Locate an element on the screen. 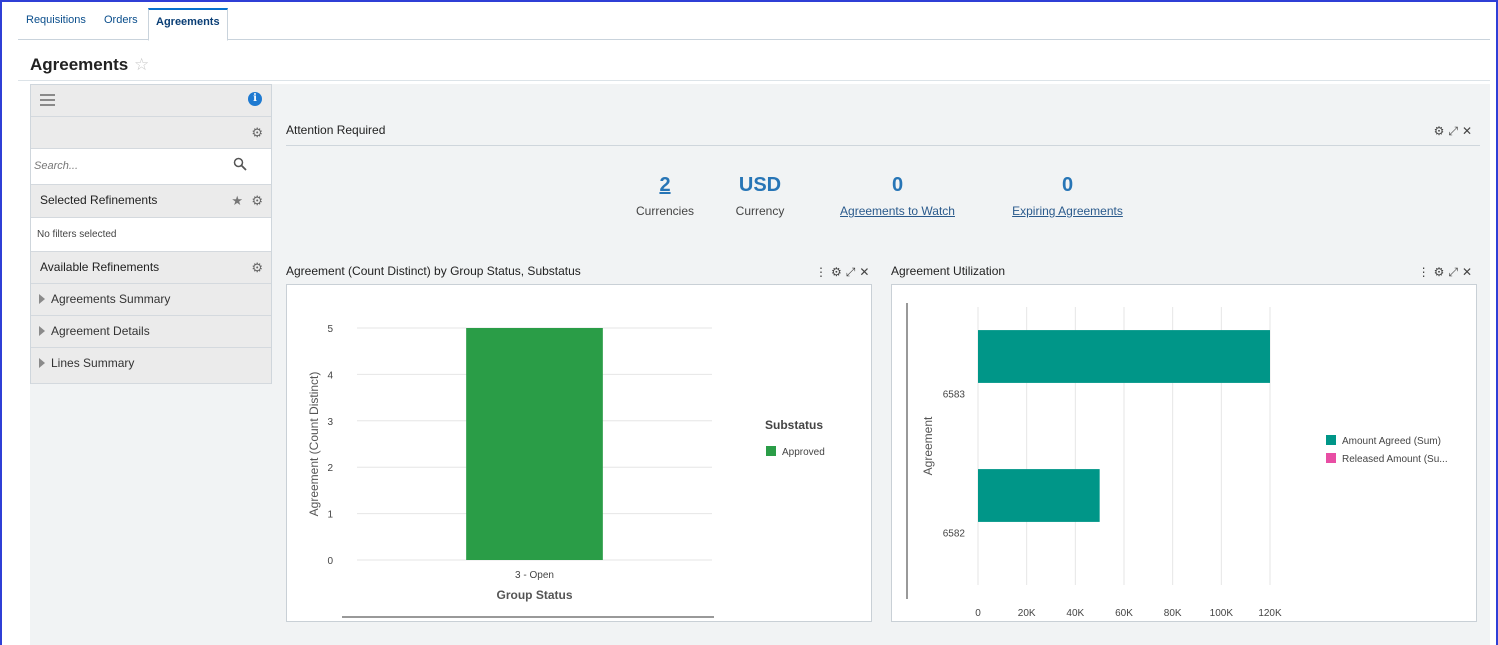 Image resolution: width=1498 pixels, height=645 pixels. info-icon: i is located at coordinates (255, 99).